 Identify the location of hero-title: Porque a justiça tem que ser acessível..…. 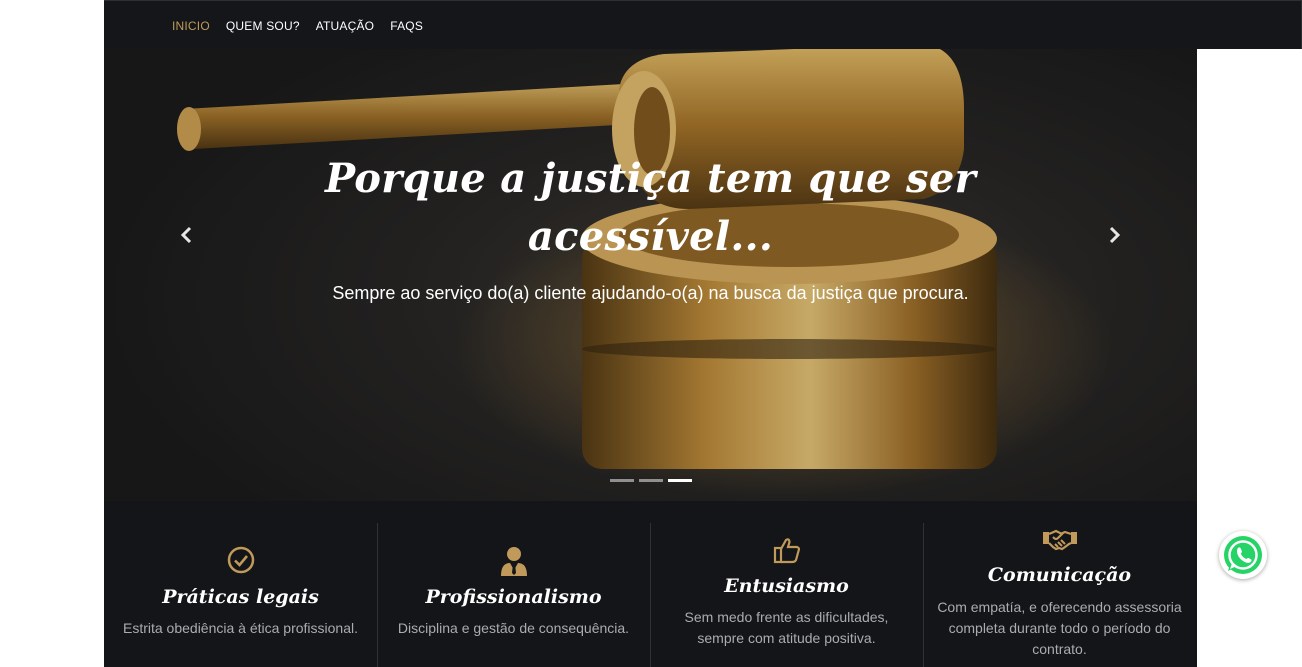
(650, 208).